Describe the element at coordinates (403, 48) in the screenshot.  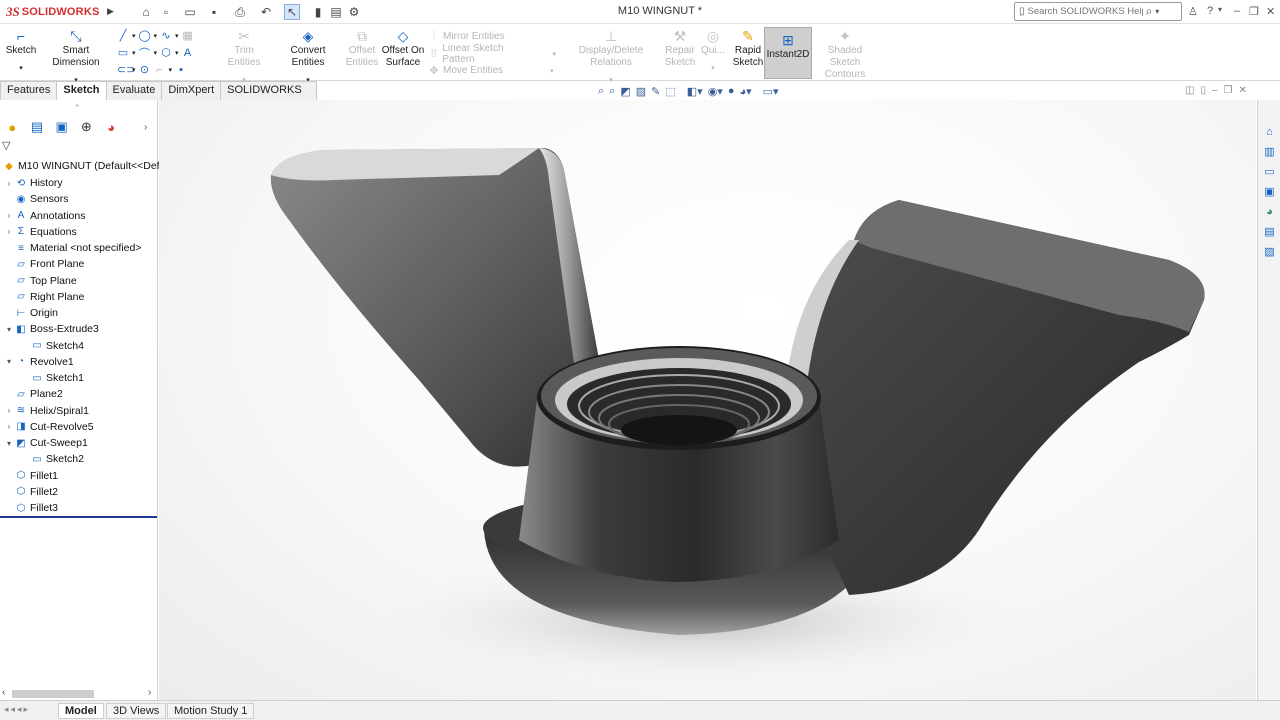
I see `offset-on-surface-button: ◇ Offset On Surface` at that location.